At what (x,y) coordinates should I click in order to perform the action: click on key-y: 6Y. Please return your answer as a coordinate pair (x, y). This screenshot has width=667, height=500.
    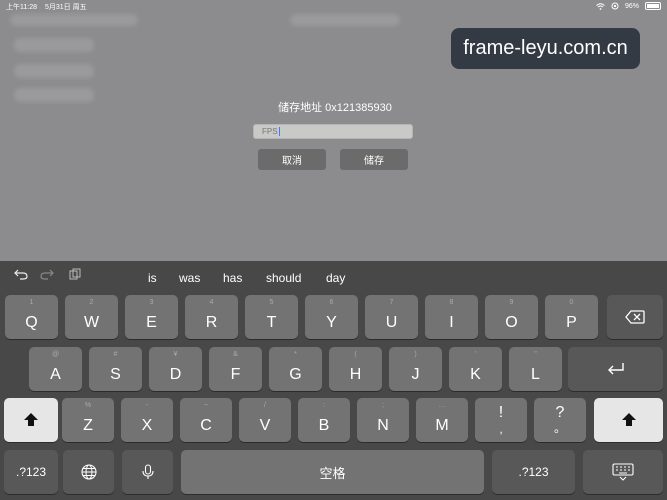
    Looking at the image, I should click on (331, 317).